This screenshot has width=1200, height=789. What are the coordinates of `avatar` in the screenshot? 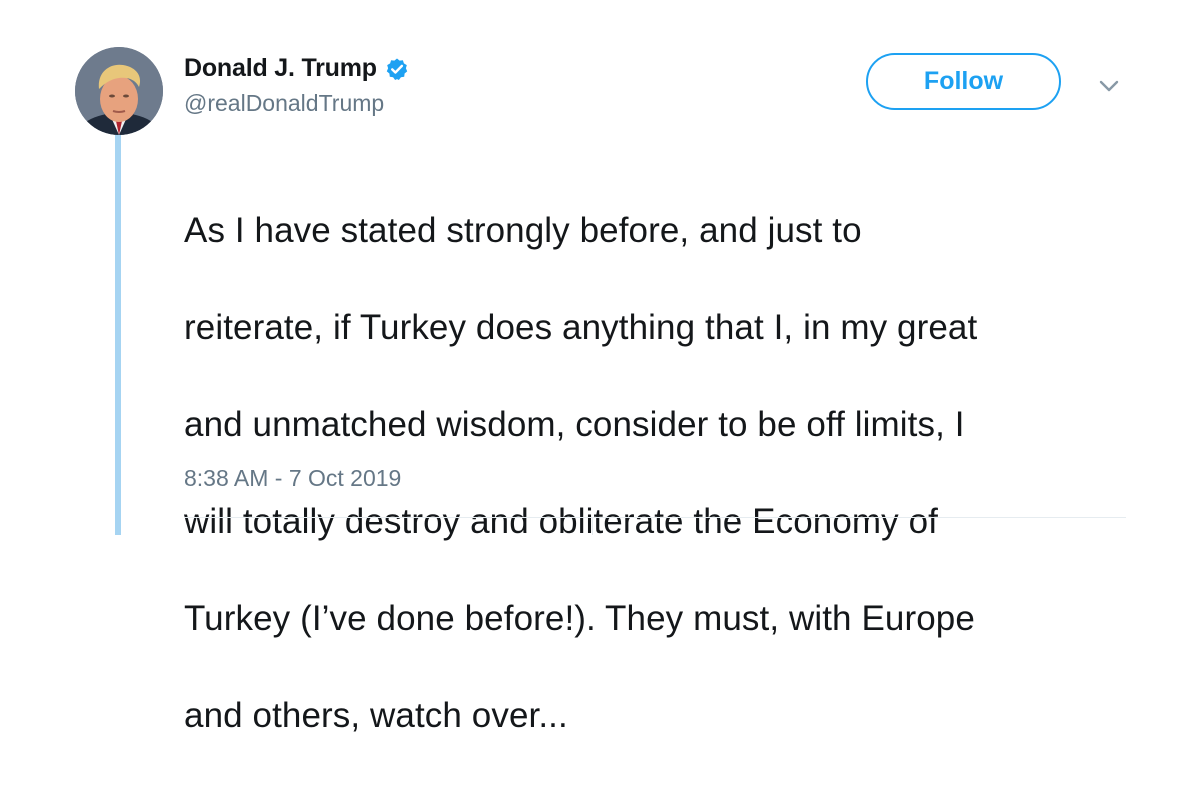 It's located at (119, 91).